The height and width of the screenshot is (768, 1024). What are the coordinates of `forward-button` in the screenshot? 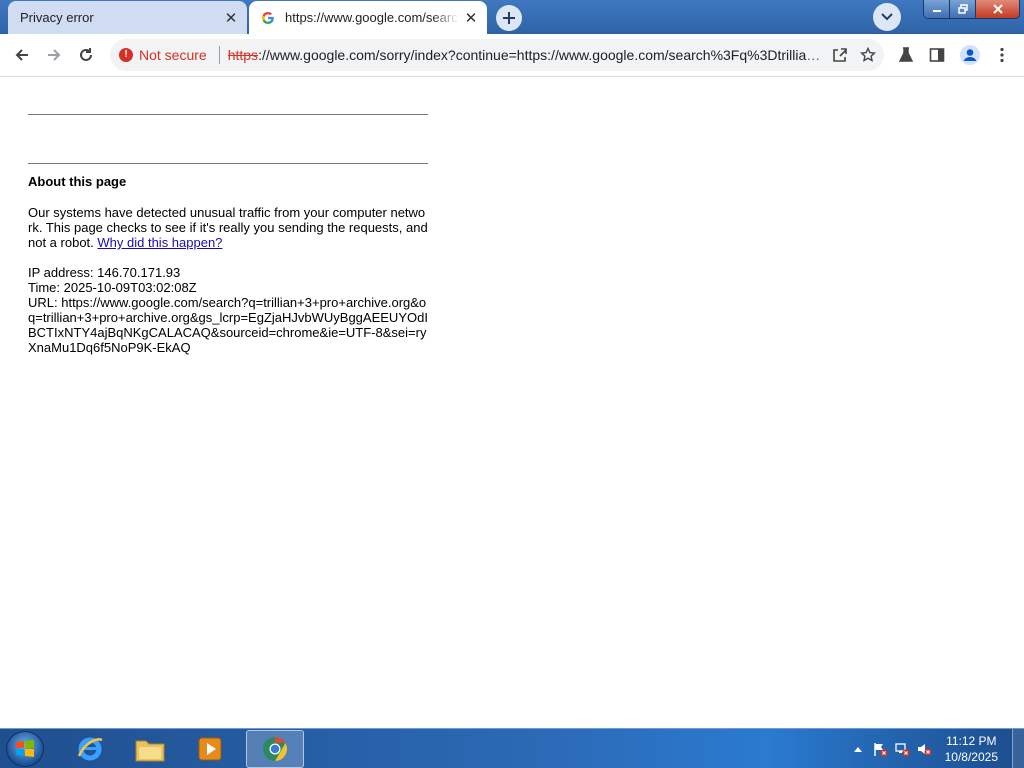 It's located at (54, 55).